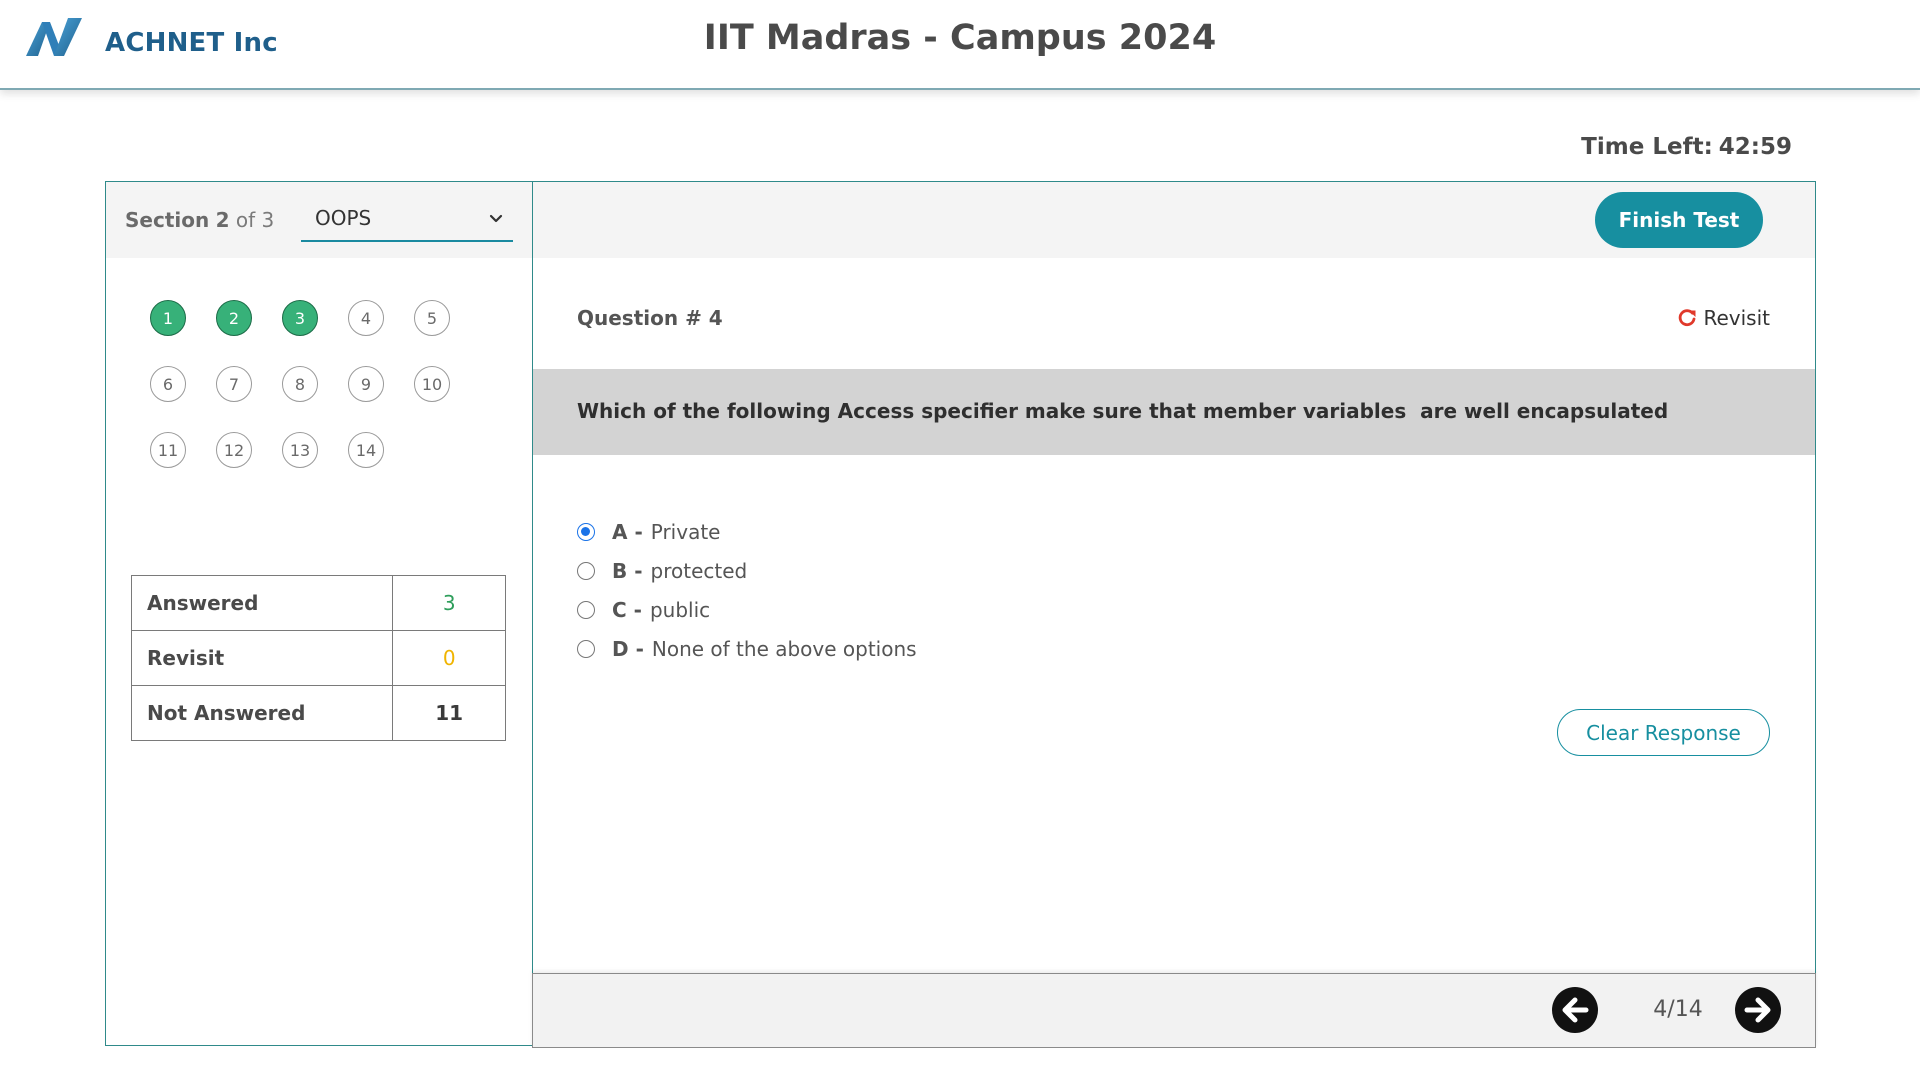 This screenshot has height=1080, width=1920. What do you see at coordinates (167, 220) in the screenshot?
I see `section-prefix: Section` at bounding box center [167, 220].